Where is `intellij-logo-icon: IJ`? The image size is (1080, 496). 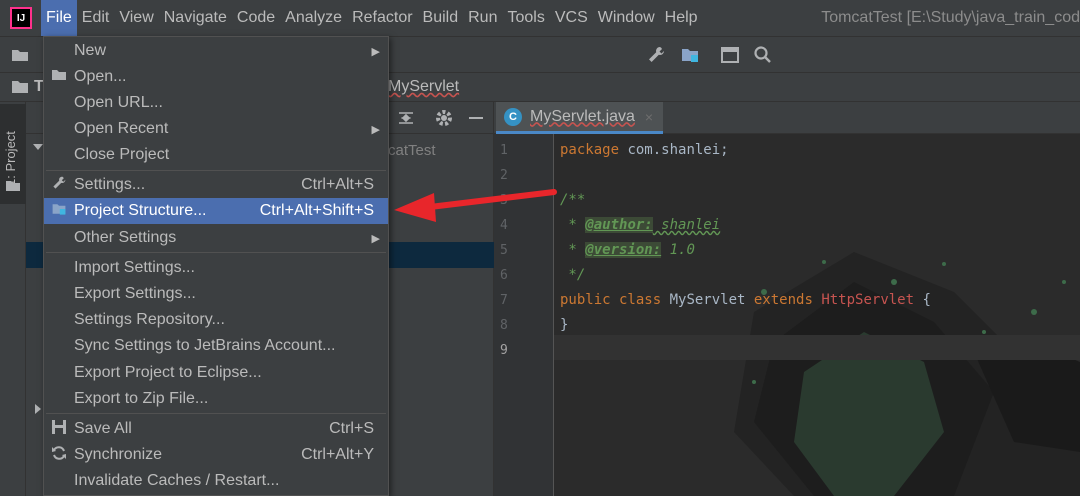
intellij-logo-icon: IJ is located at coordinates (21, 18).